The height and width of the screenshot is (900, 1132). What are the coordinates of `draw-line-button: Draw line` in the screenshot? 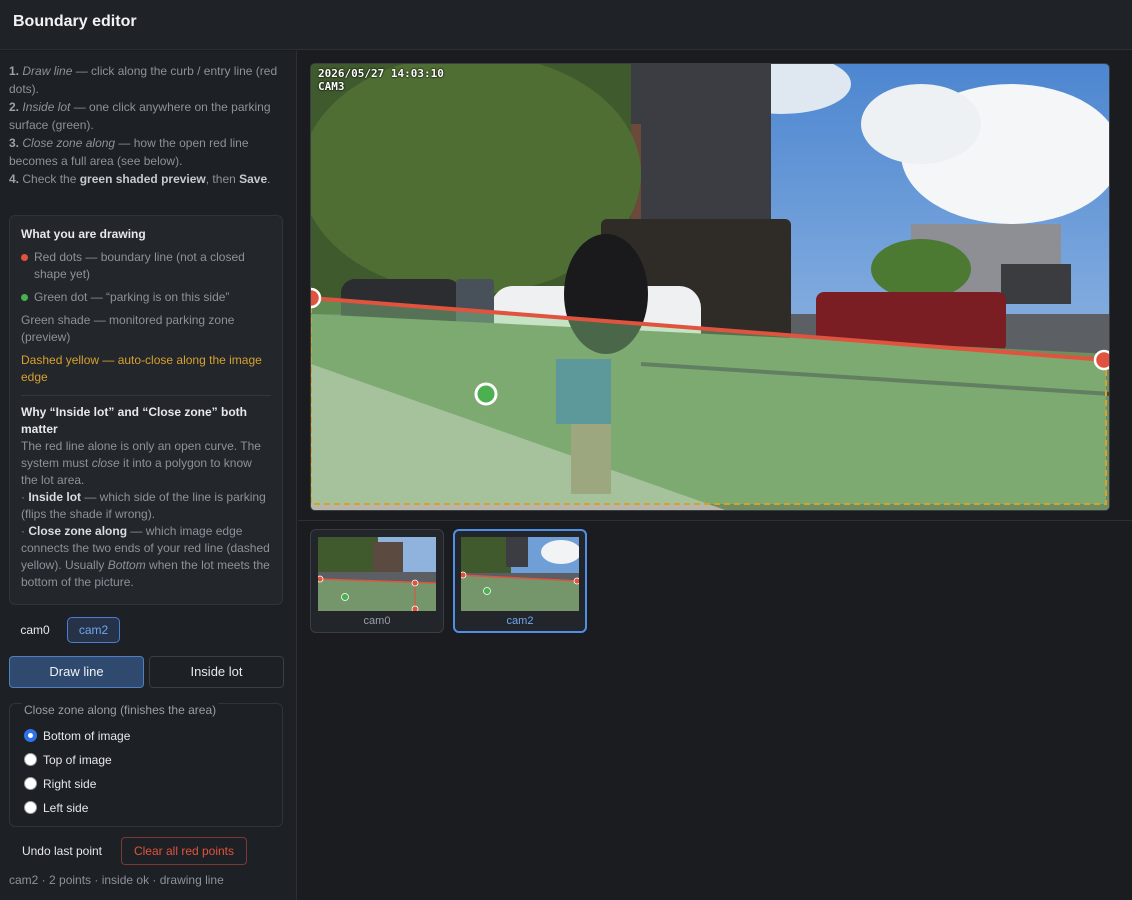 It's located at (76, 672).